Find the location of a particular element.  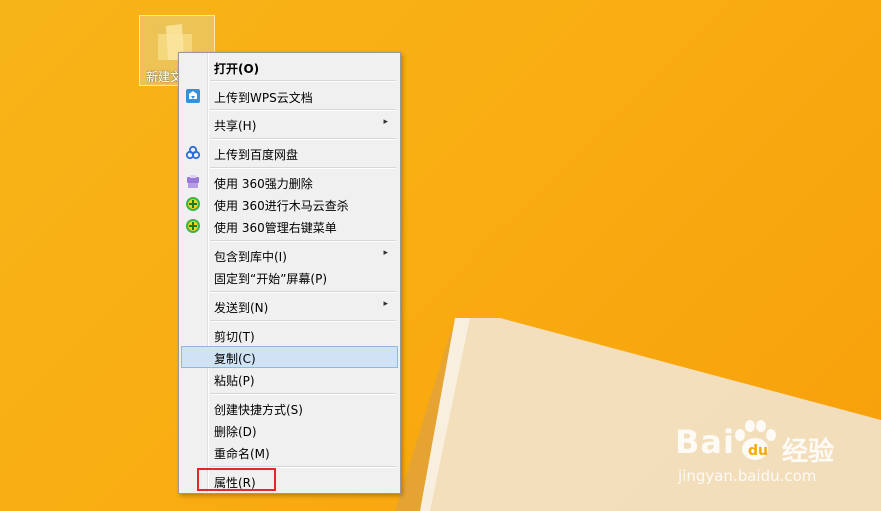

menu-item-cut: 剪切(T) is located at coordinates (289, 335).